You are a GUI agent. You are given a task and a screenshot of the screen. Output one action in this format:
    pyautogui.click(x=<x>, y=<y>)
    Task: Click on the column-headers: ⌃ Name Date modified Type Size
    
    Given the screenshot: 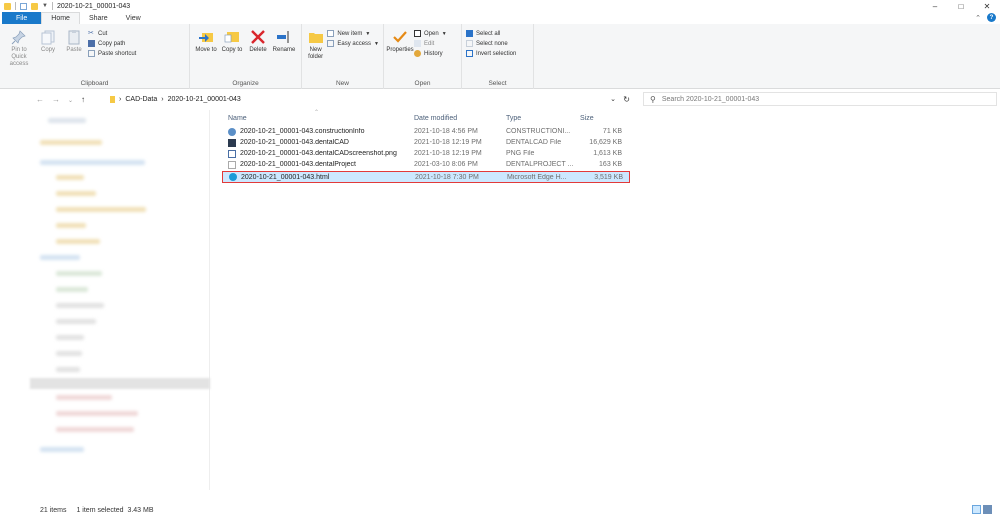 What is the action you would take?
    pyautogui.click(x=432, y=118)
    